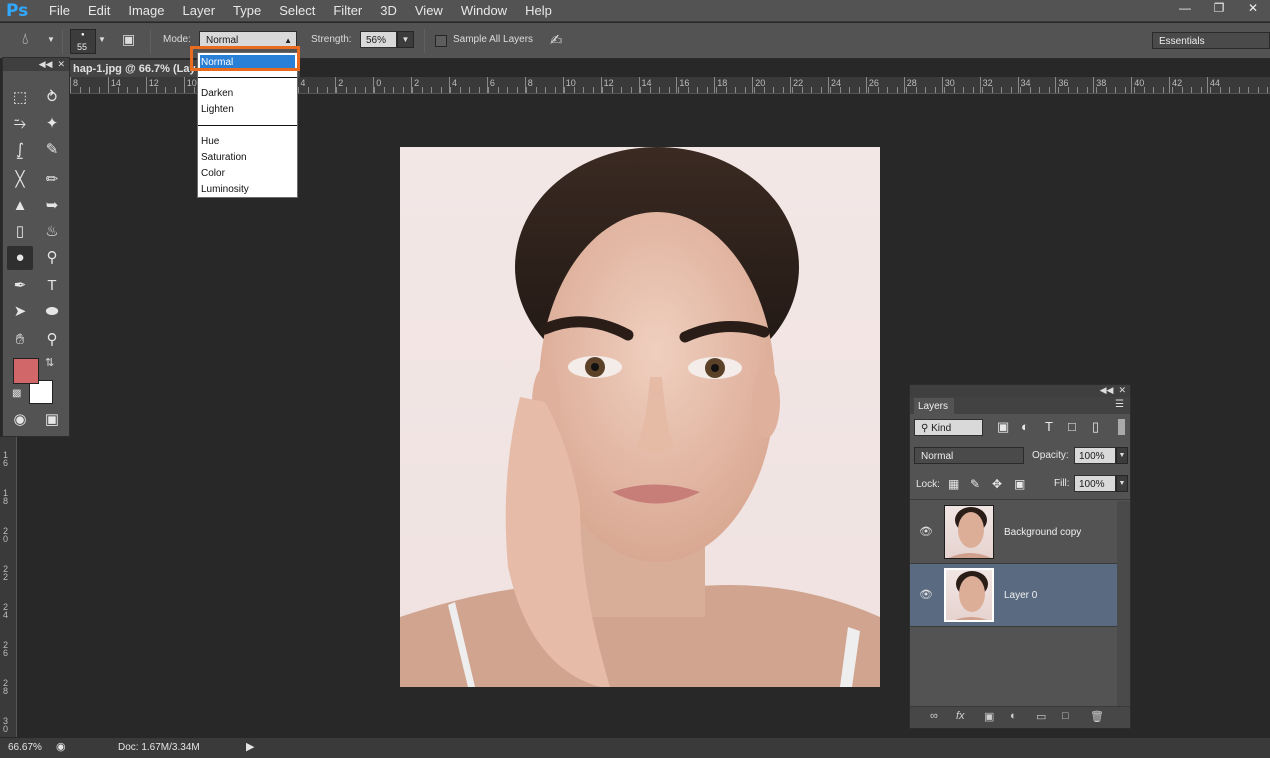 The width and height of the screenshot is (1270, 758). I want to click on window-controls: — ❐ ✕, so click(1219, 9).